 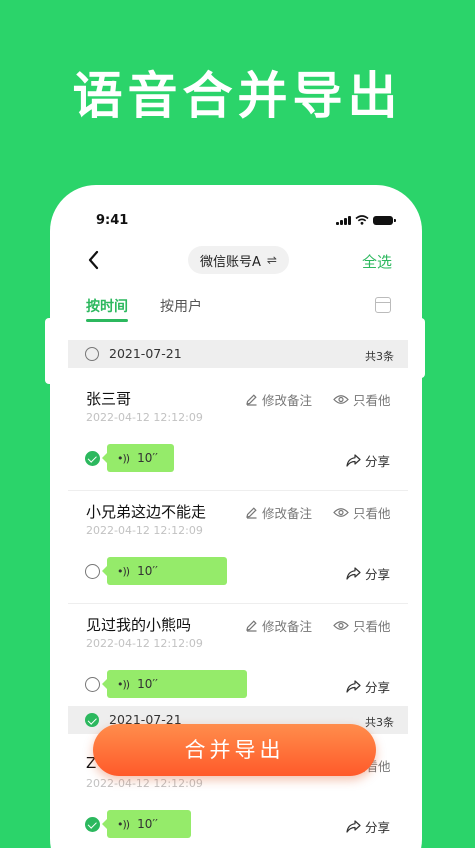 What do you see at coordinates (383, 305) in the screenshot?
I see `calendar-icon` at bounding box center [383, 305].